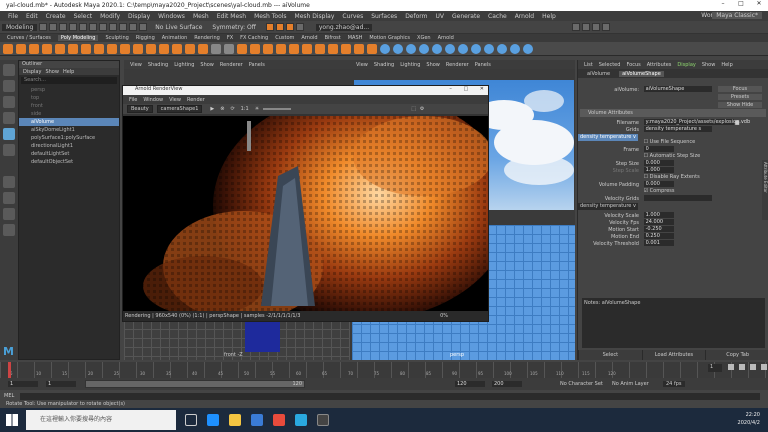  Describe the element at coordinates (86, 48) in the screenshot. I see `poly-disc-icon` at that location.